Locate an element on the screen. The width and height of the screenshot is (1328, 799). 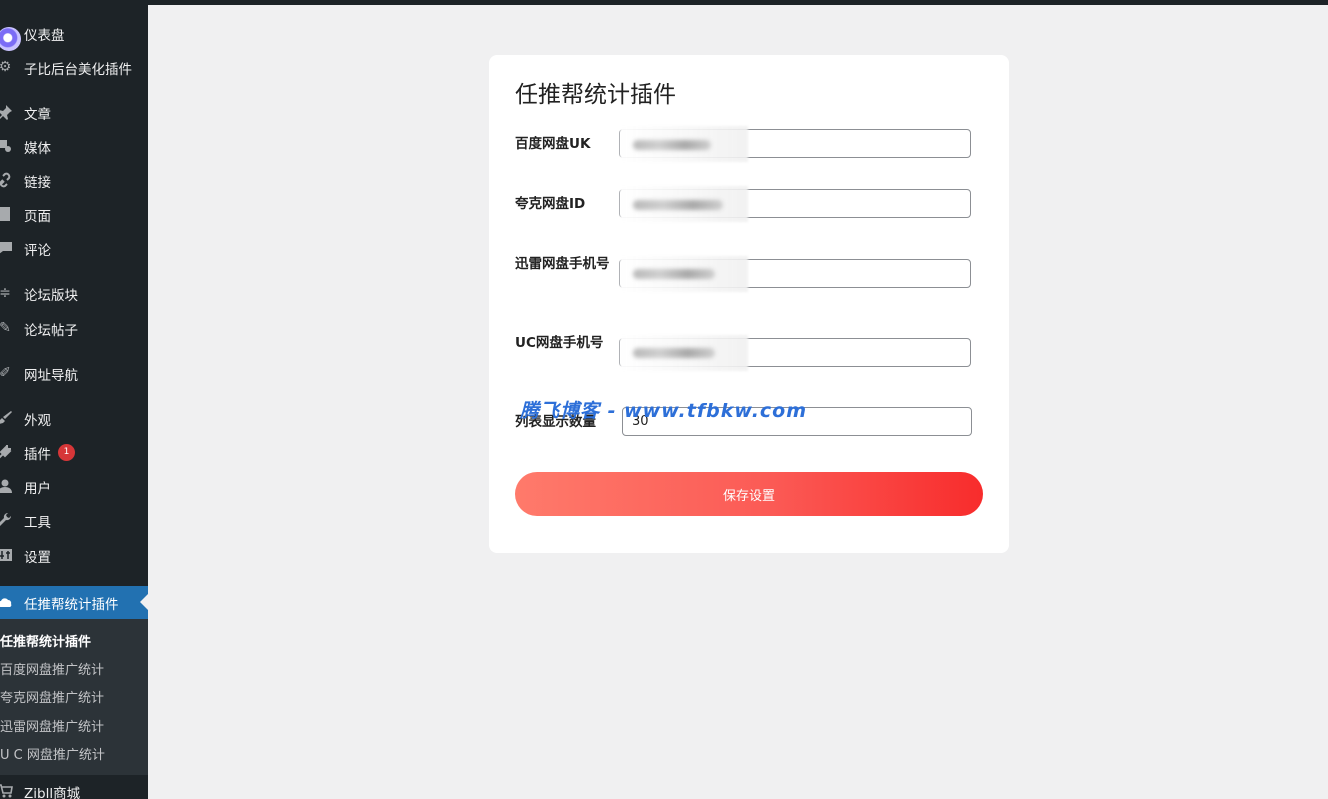
sidebar-item-plugins: 插件 1 is located at coordinates (74, 452).